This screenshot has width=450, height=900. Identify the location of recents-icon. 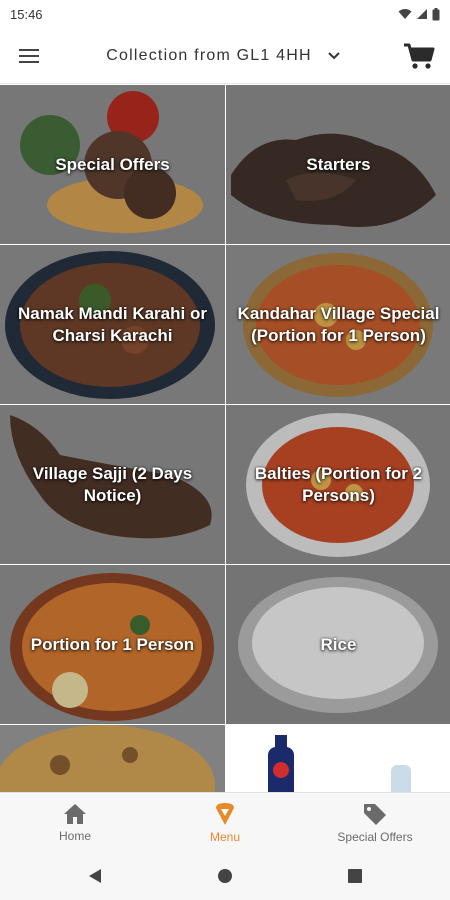
(355, 876).